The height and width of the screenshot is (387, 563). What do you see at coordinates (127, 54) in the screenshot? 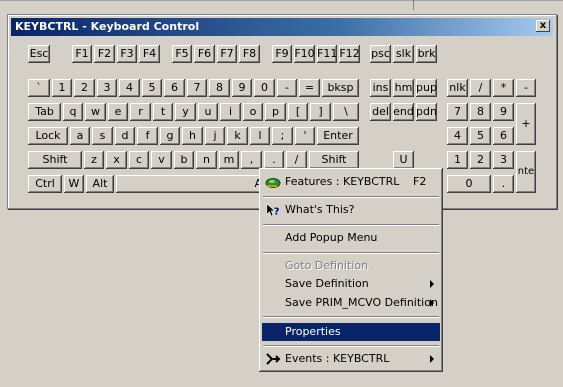
I see `key-f3: F3` at bounding box center [127, 54].